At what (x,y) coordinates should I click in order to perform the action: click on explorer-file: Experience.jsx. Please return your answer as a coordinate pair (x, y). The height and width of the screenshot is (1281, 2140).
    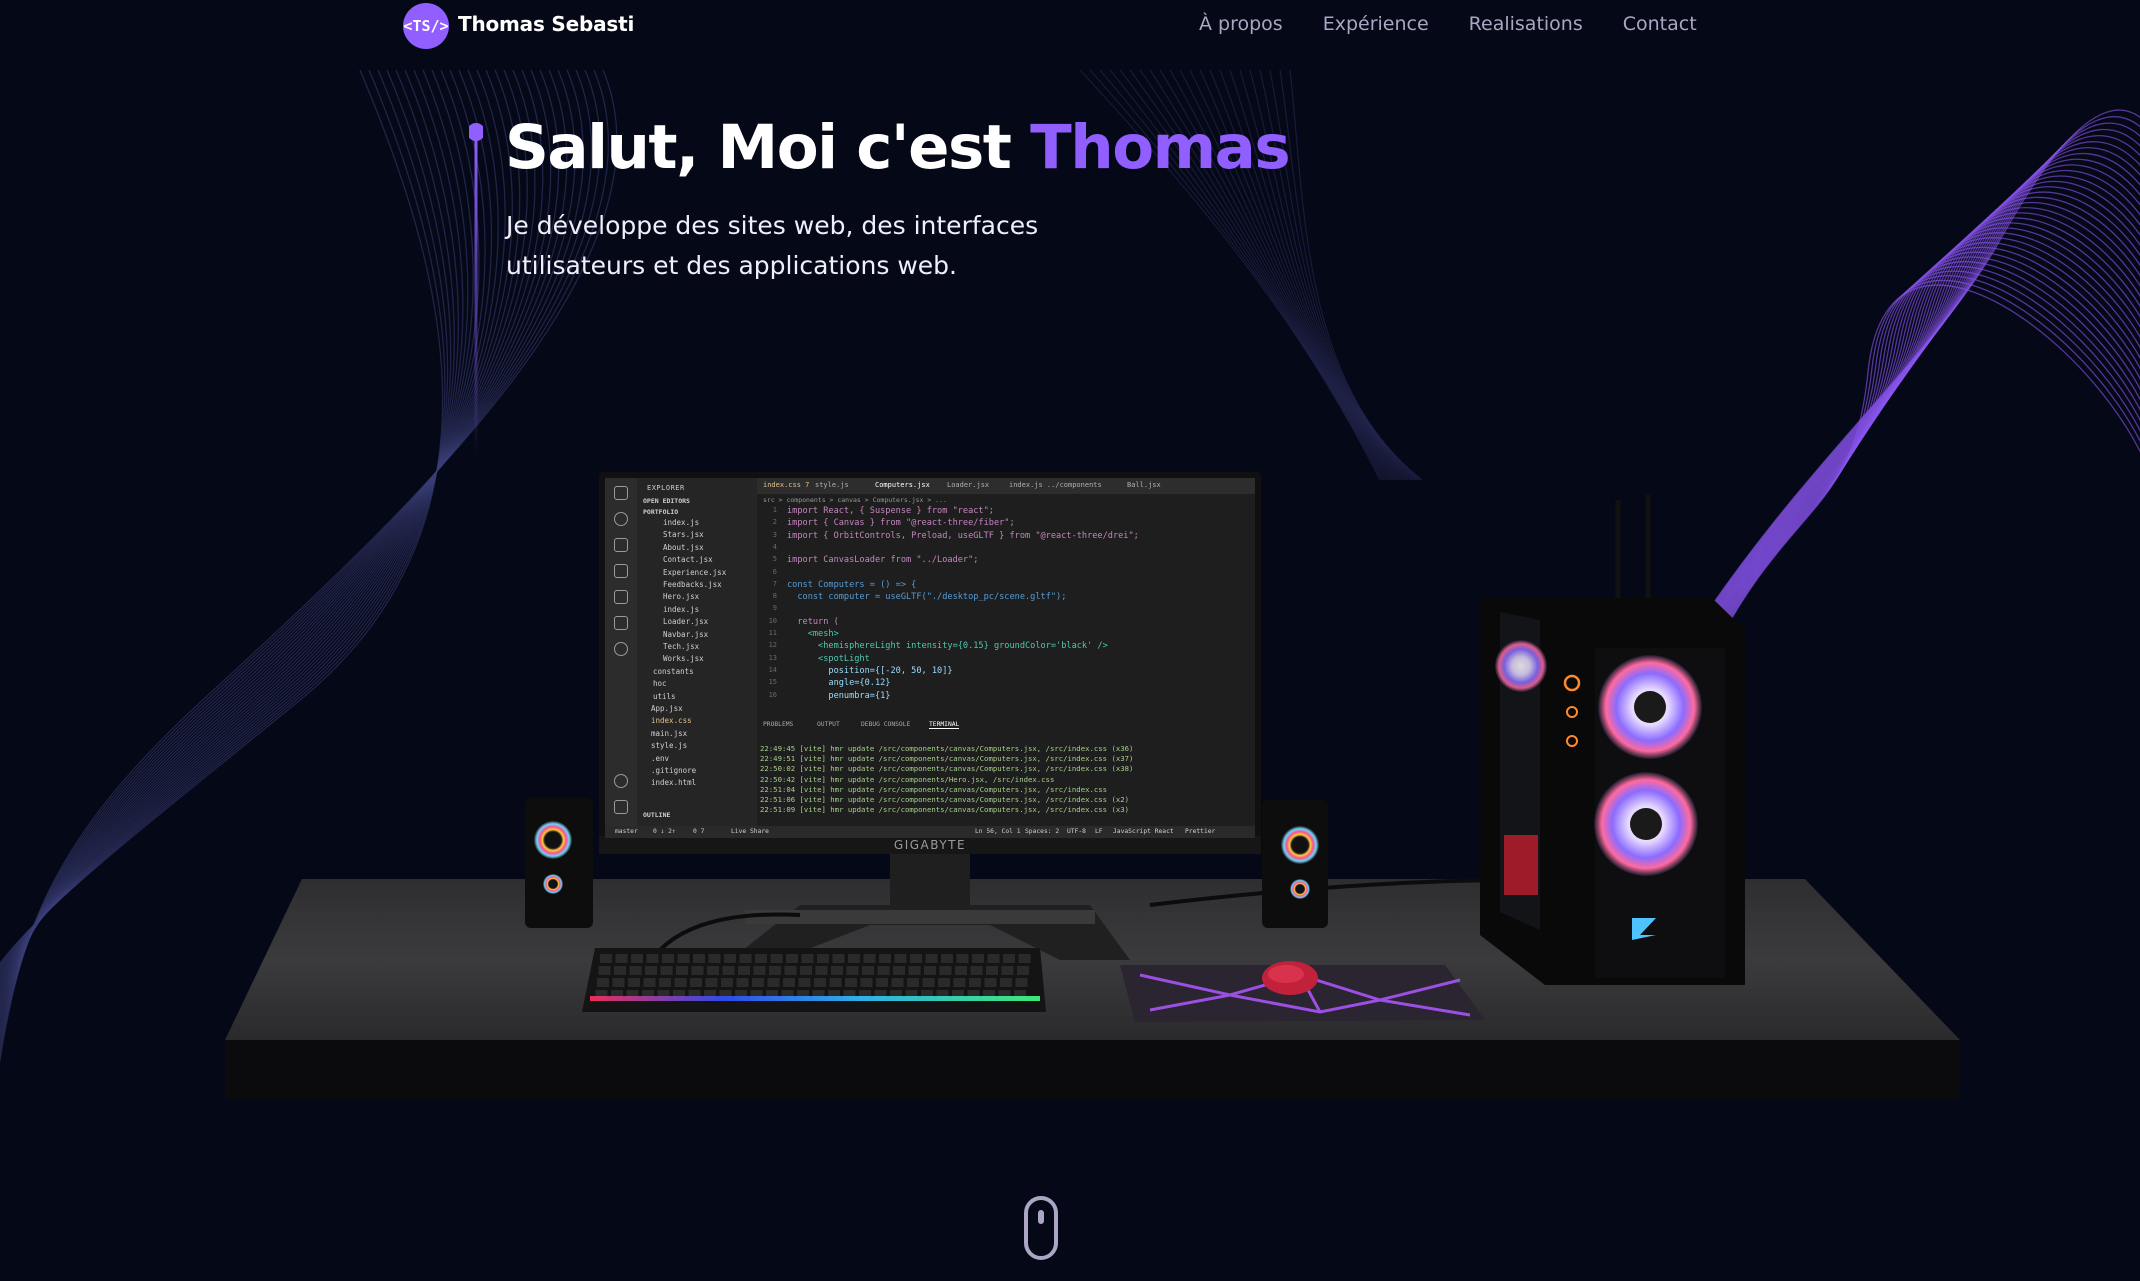
    Looking at the image, I should click on (694, 572).